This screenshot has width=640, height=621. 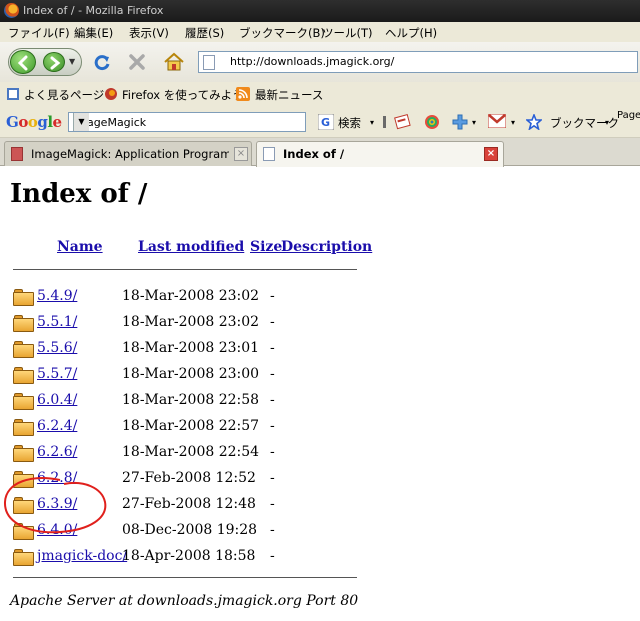 I want to click on reload-icon, so click(x=102, y=63).